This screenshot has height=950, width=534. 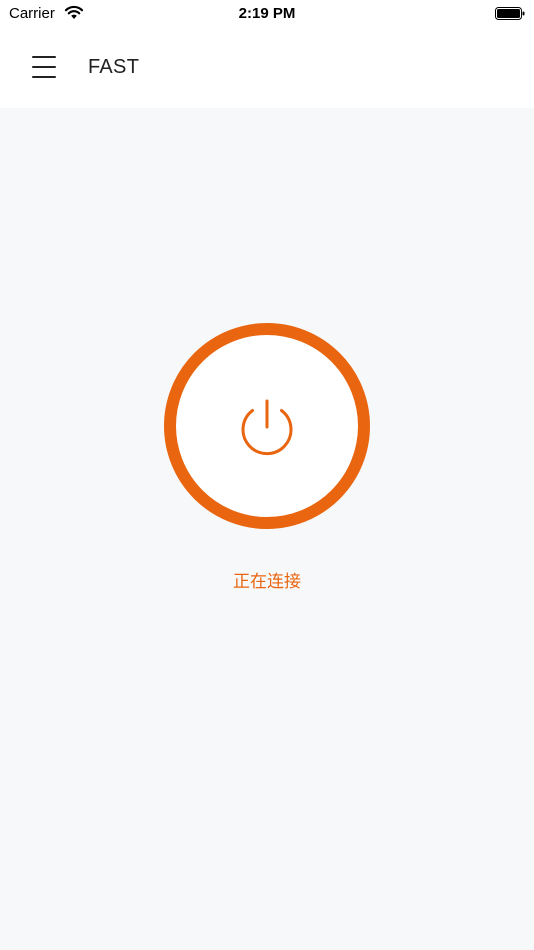 What do you see at coordinates (510, 13) in the screenshot?
I see `battery-icon` at bounding box center [510, 13].